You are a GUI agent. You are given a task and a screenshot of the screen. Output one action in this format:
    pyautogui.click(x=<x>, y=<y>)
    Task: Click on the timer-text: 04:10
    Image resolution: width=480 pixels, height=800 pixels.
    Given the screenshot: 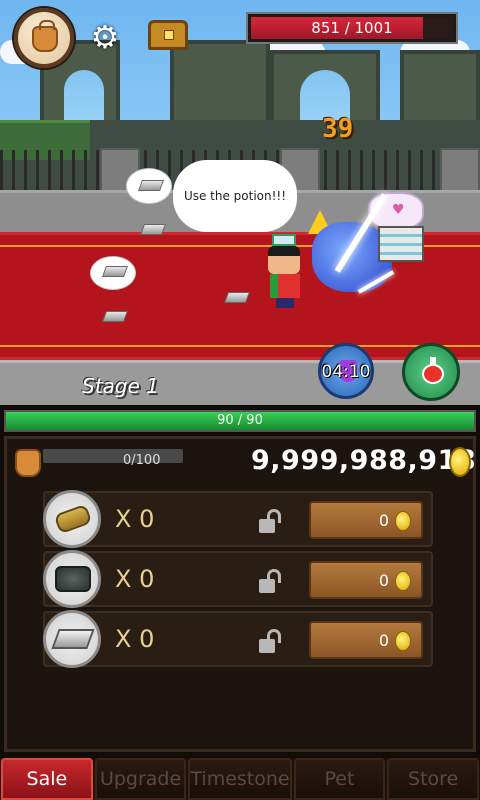 What is the action you would take?
    pyautogui.click(x=346, y=372)
    